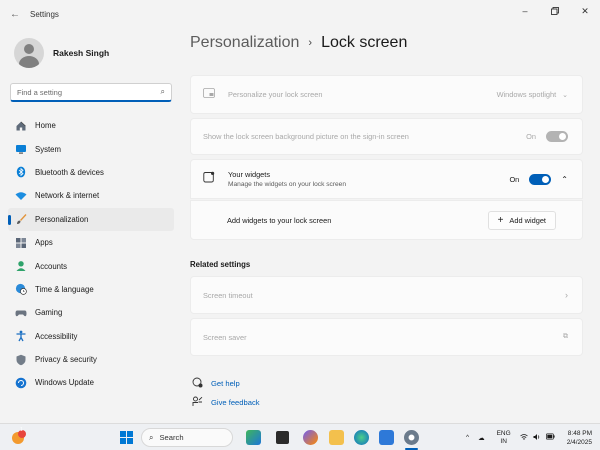 The image size is (600, 450). I want to click on landscape-app-icon, so click(253, 437).